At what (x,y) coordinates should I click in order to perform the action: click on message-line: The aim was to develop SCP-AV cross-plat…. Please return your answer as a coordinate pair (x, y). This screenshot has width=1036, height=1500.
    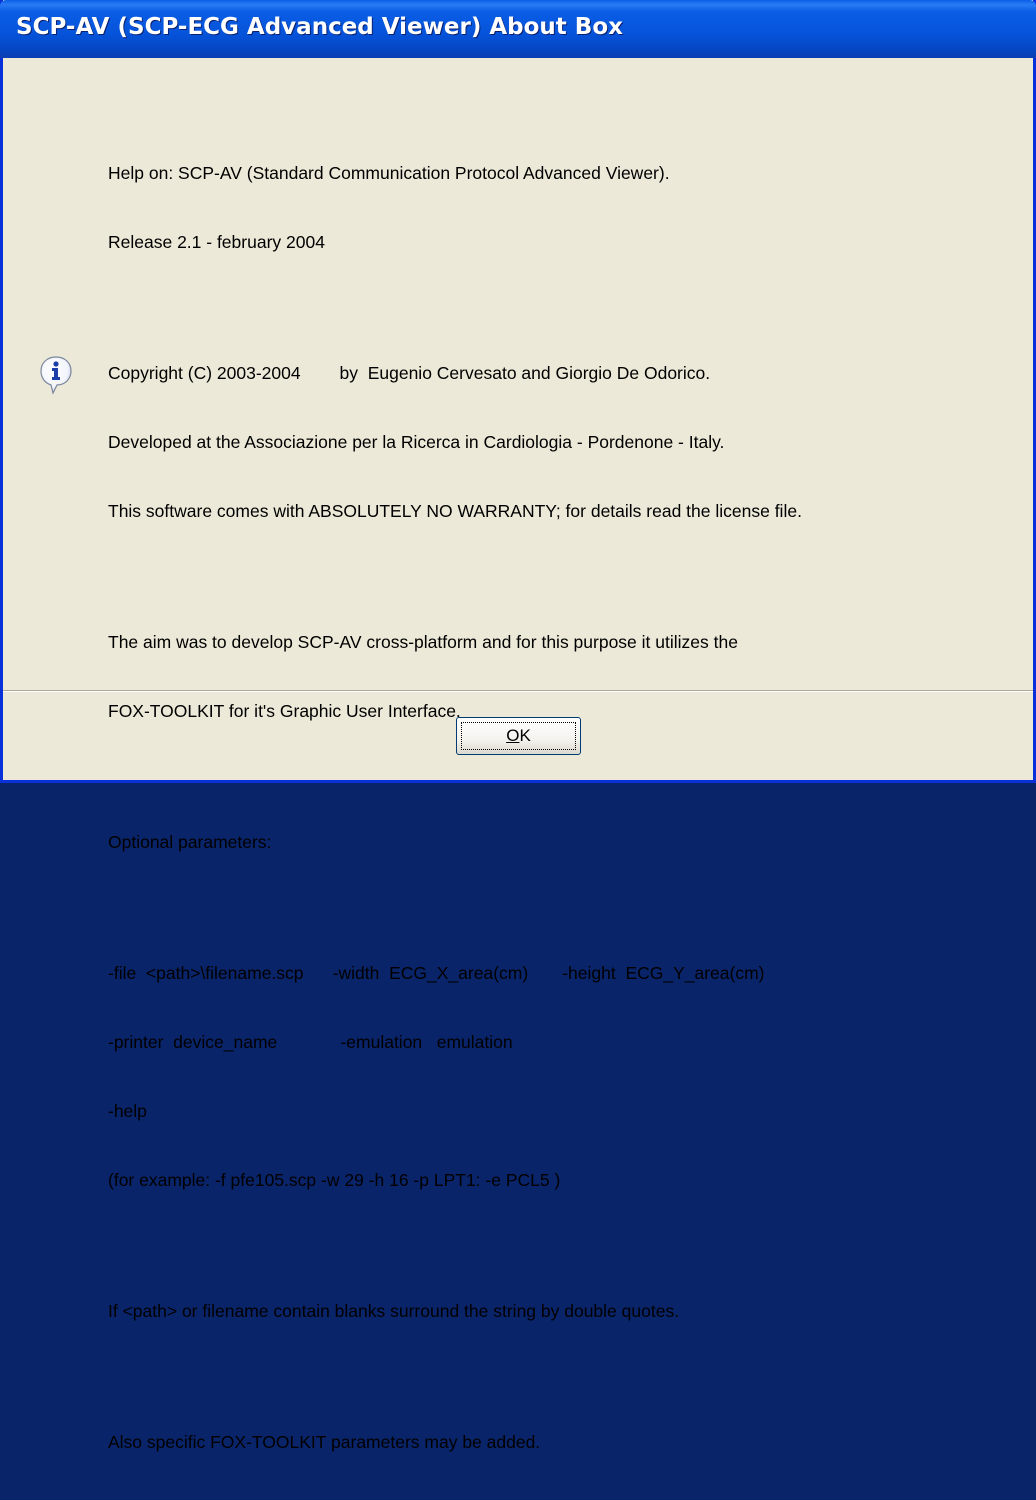
    Looking at the image, I should click on (423, 642).